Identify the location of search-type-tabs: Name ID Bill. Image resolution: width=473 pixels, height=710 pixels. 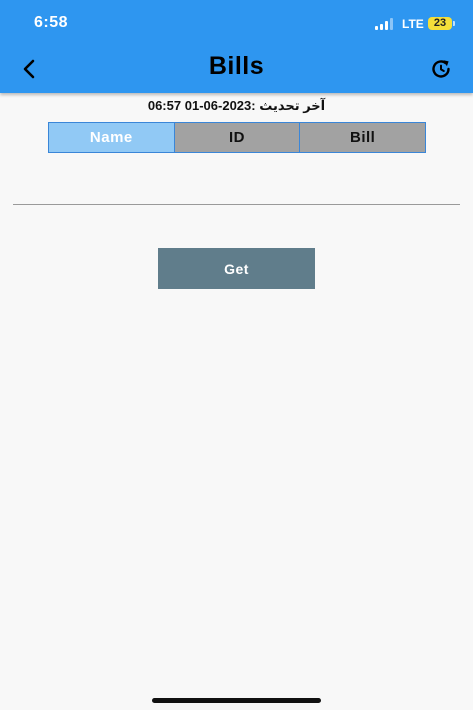
(237, 137).